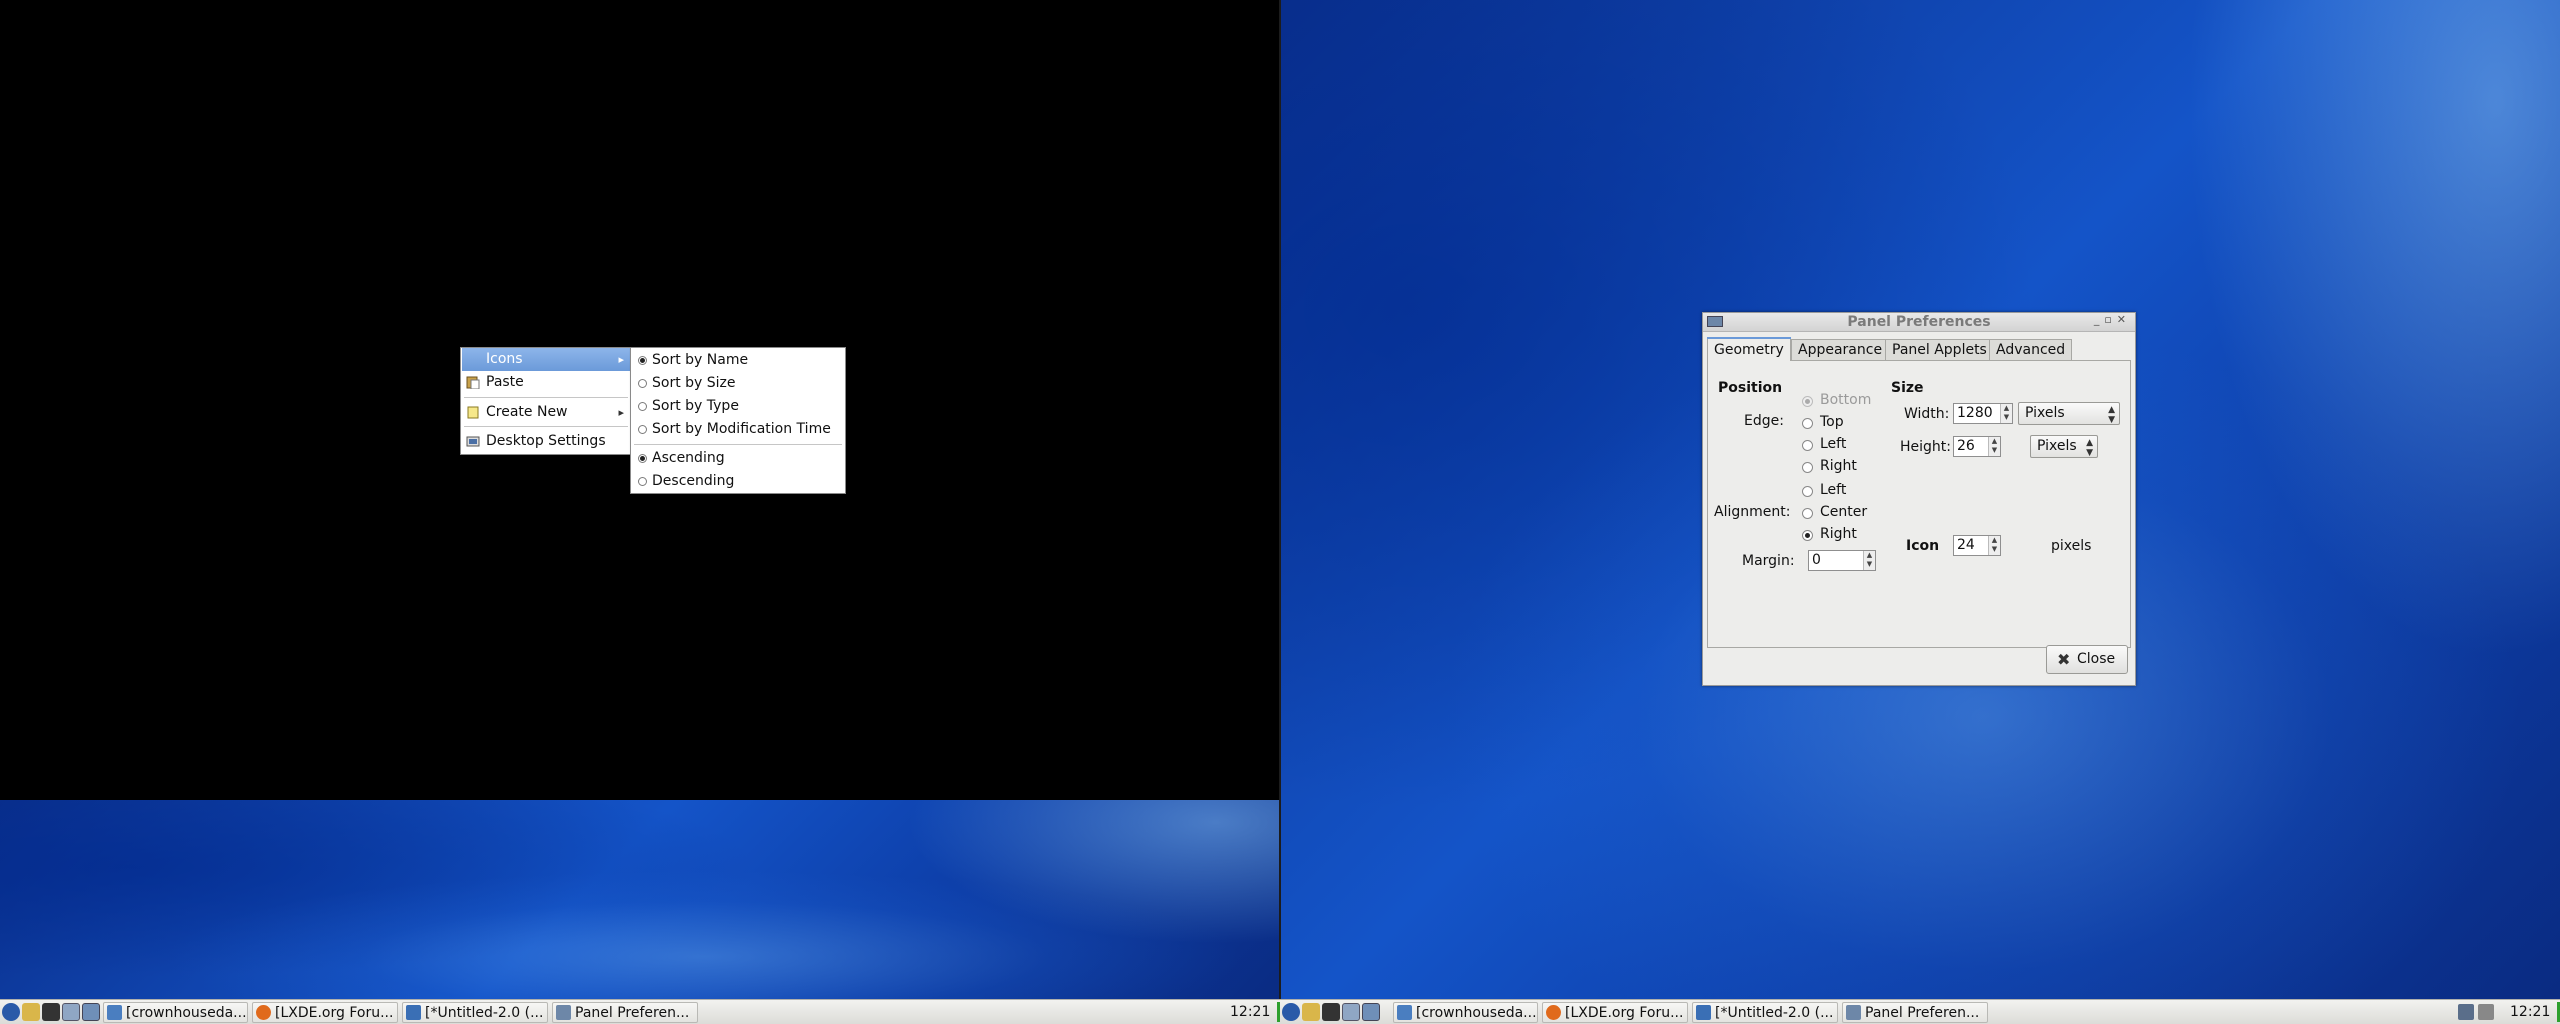 Image resolution: width=2560 pixels, height=1024 pixels. Describe the element at coordinates (1768, 561) in the screenshot. I see `margin-label: Margin:` at that location.